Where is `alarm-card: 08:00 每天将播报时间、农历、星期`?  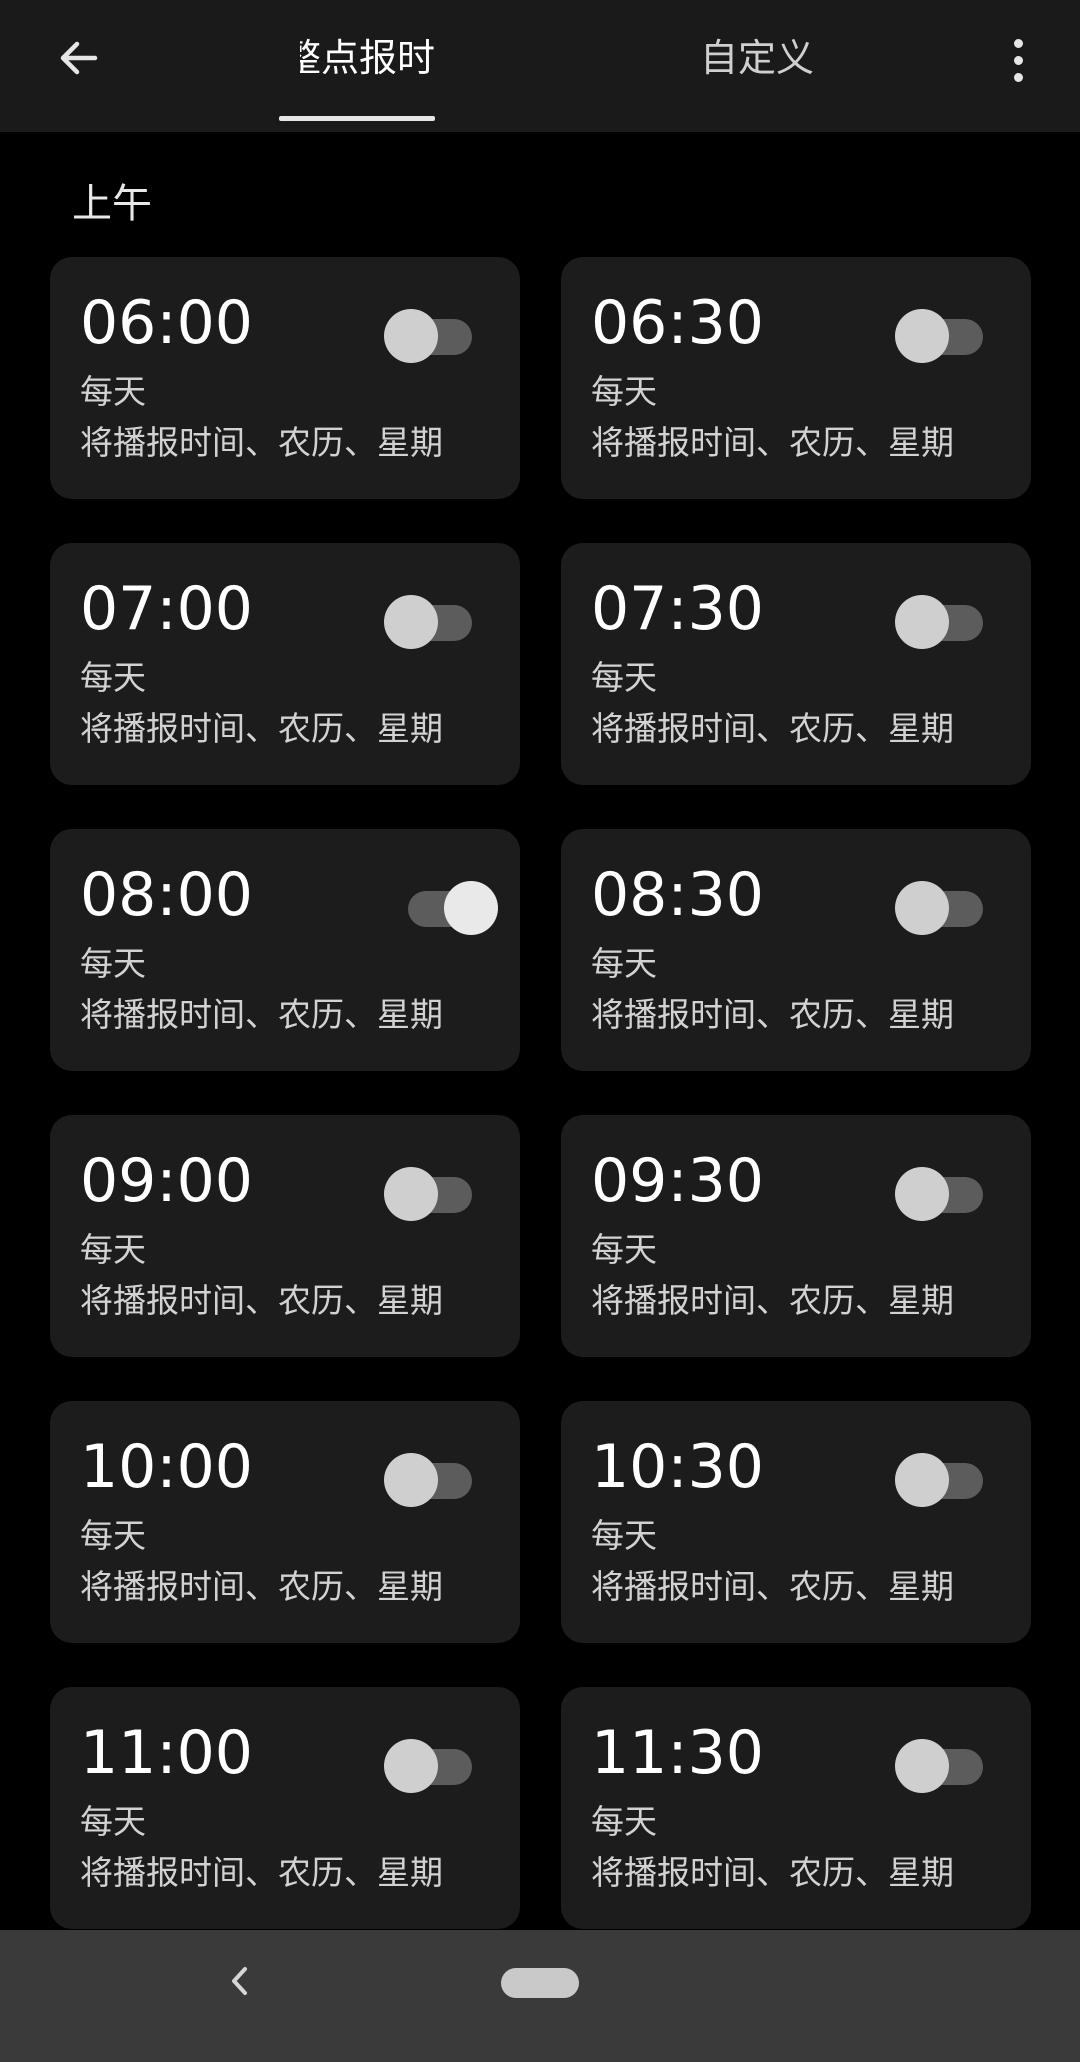
alarm-card: 08:00 每天将播报时间、农历、星期 is located at coordinates (285, 950).